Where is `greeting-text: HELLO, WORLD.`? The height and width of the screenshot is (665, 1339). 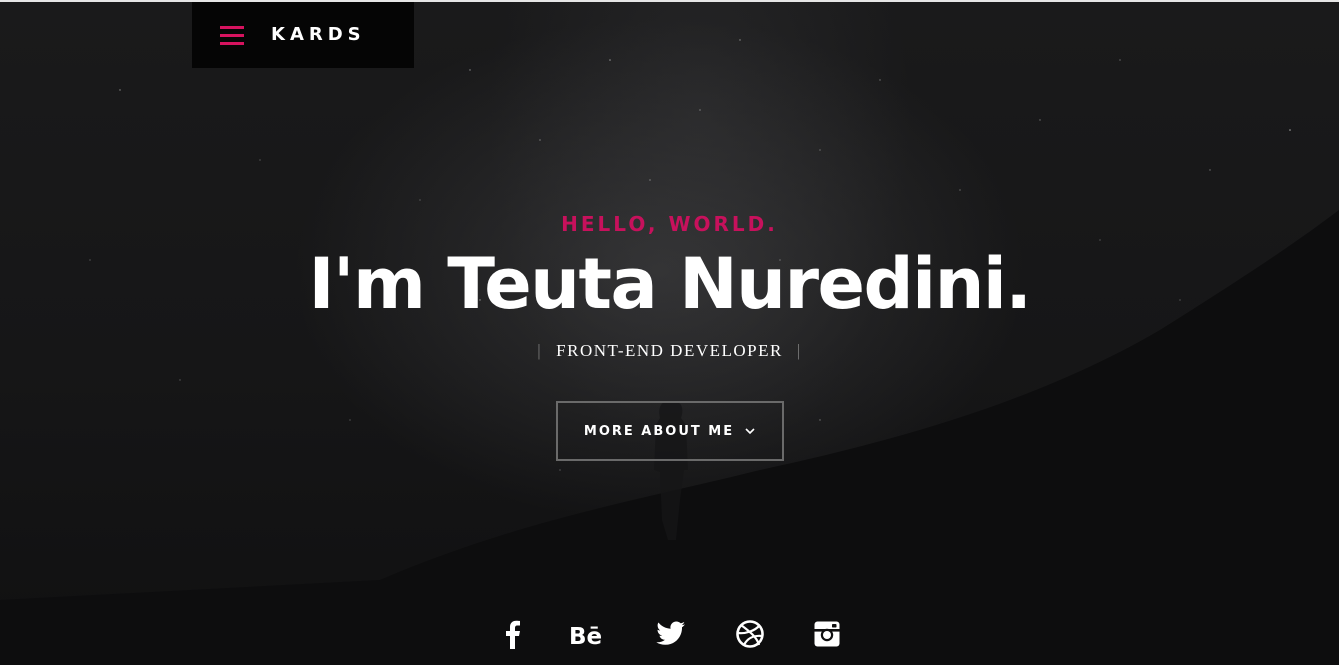
greeting-text: HELLO, WORLD. is located at coordinates (669, 224).